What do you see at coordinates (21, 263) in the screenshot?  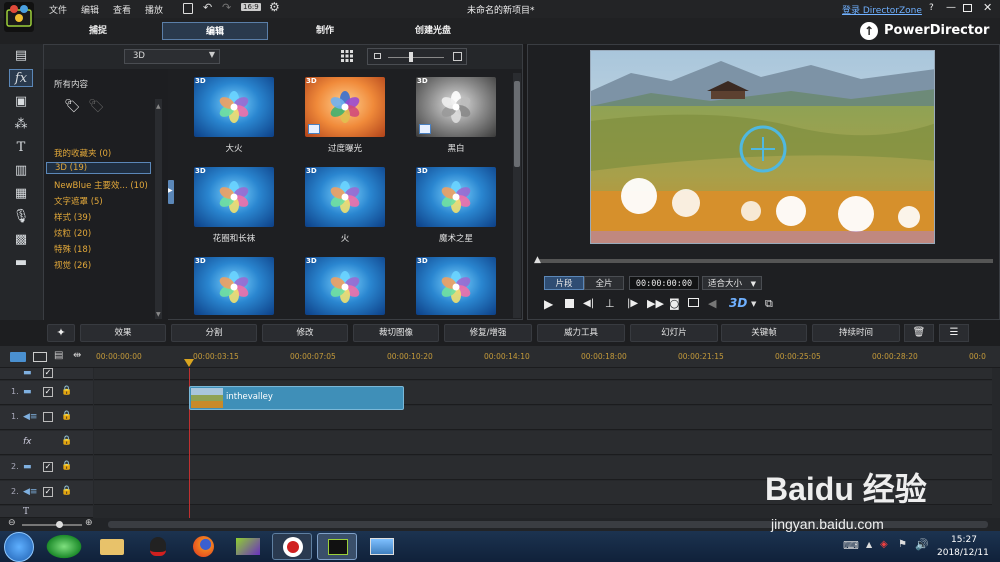 I see `subtitle-room-icon: ▬` at bounding box center [21, 263].